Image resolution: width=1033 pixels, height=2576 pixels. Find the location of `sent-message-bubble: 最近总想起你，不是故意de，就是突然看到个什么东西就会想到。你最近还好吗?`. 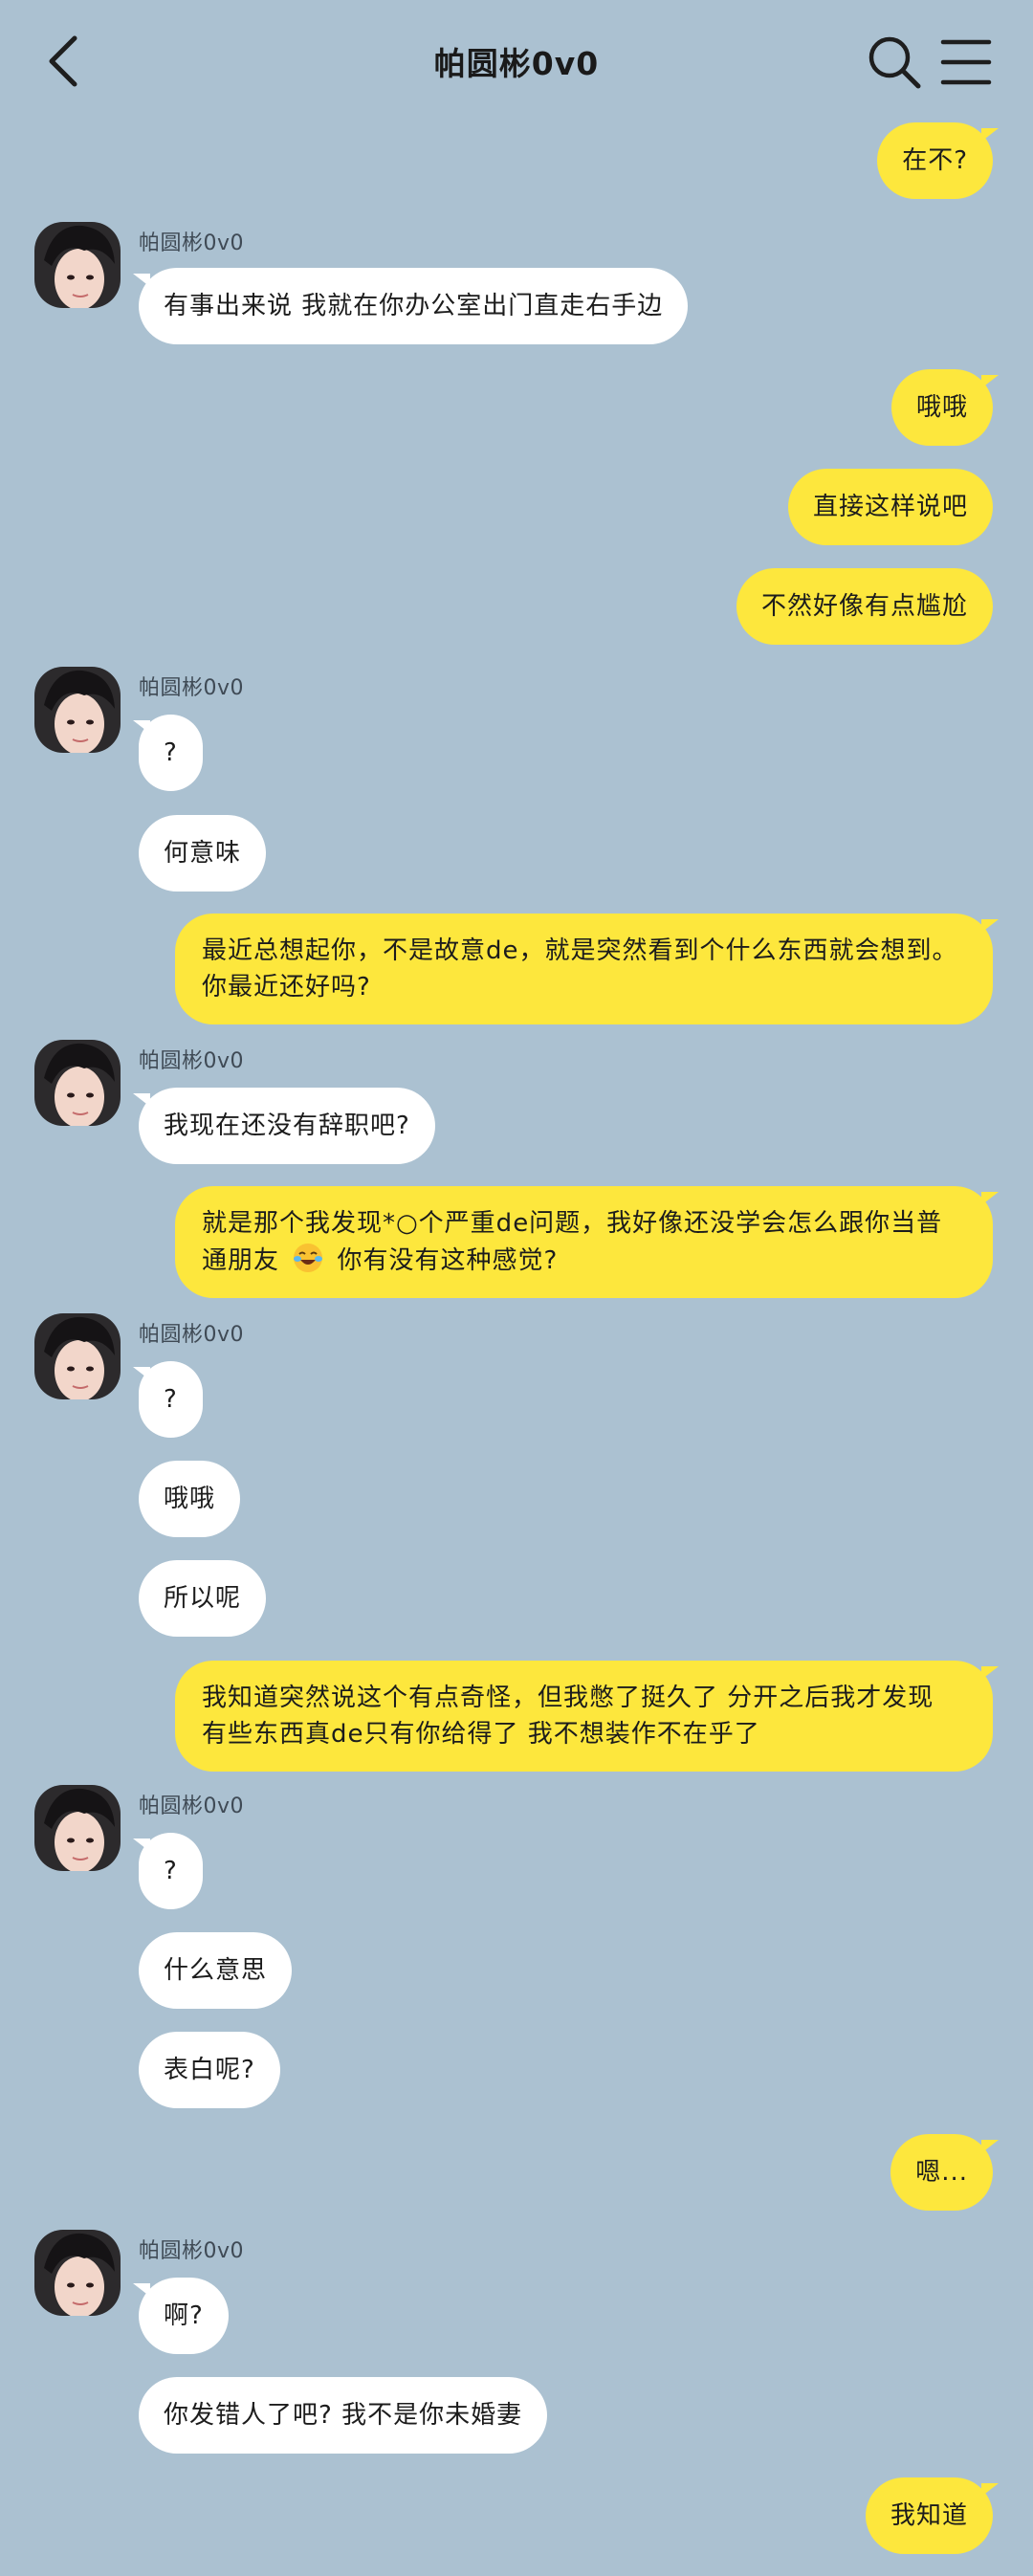

sent-message-bubble: 最近总想起你，不是故意de，就是突然看到个什么东西就会想到。你最近还好吗? is located at coordinates (587, 969).